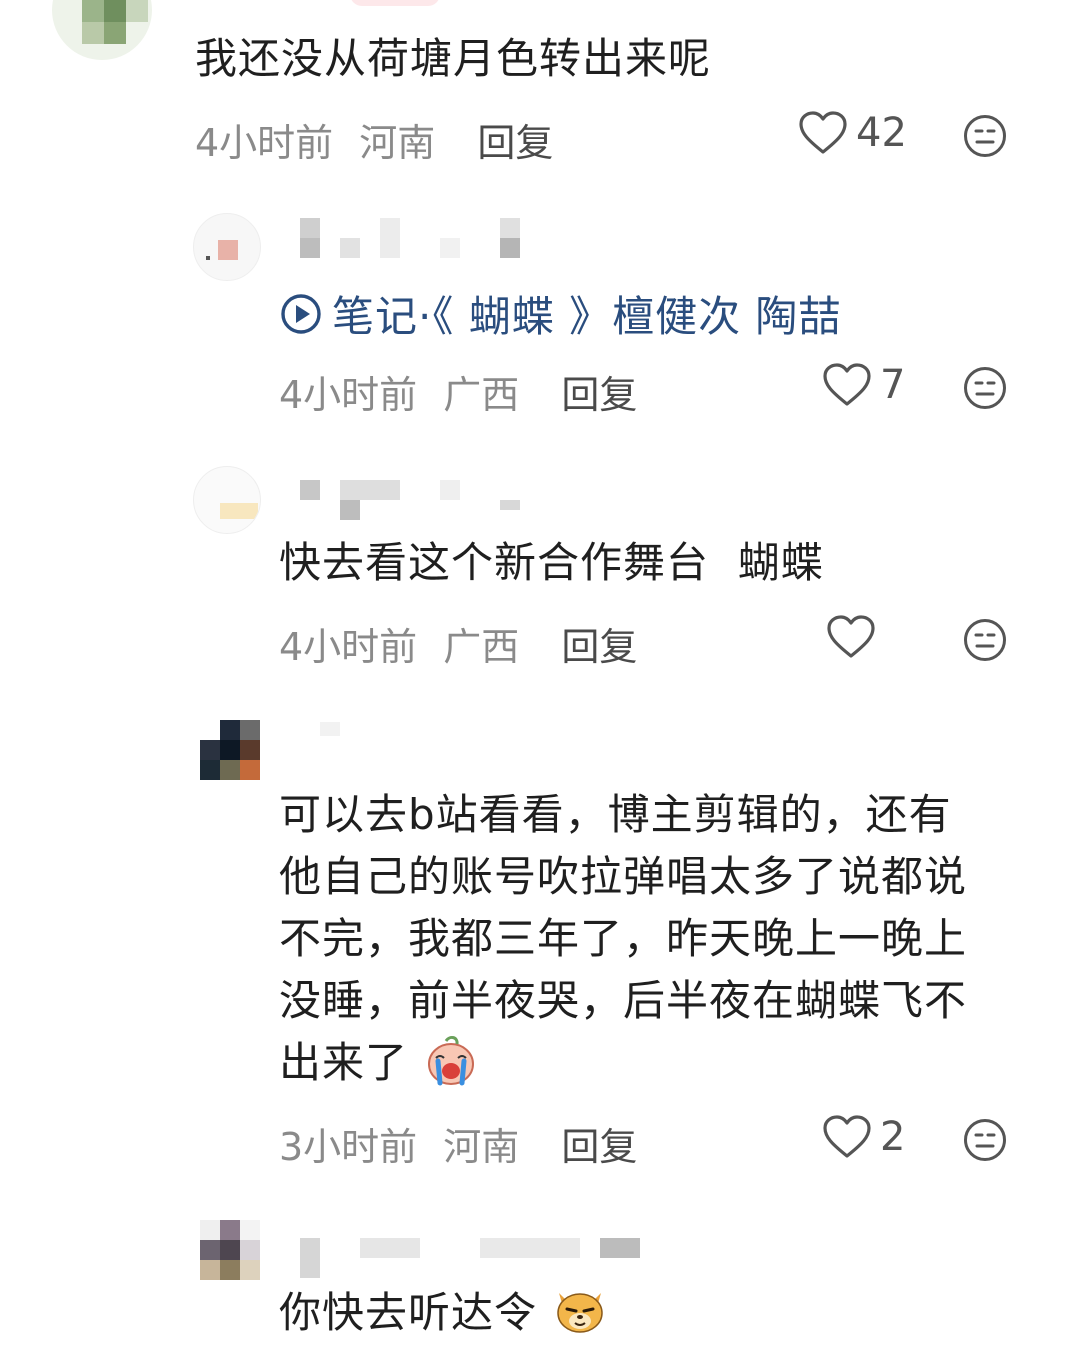 The height and width of the screenshot is (1359, 1080). Describe the element at coordinates (623, 938) in the screenshot. I see `comment-line: 不完，我都三年了，昨天晚上一晚上` at that location.